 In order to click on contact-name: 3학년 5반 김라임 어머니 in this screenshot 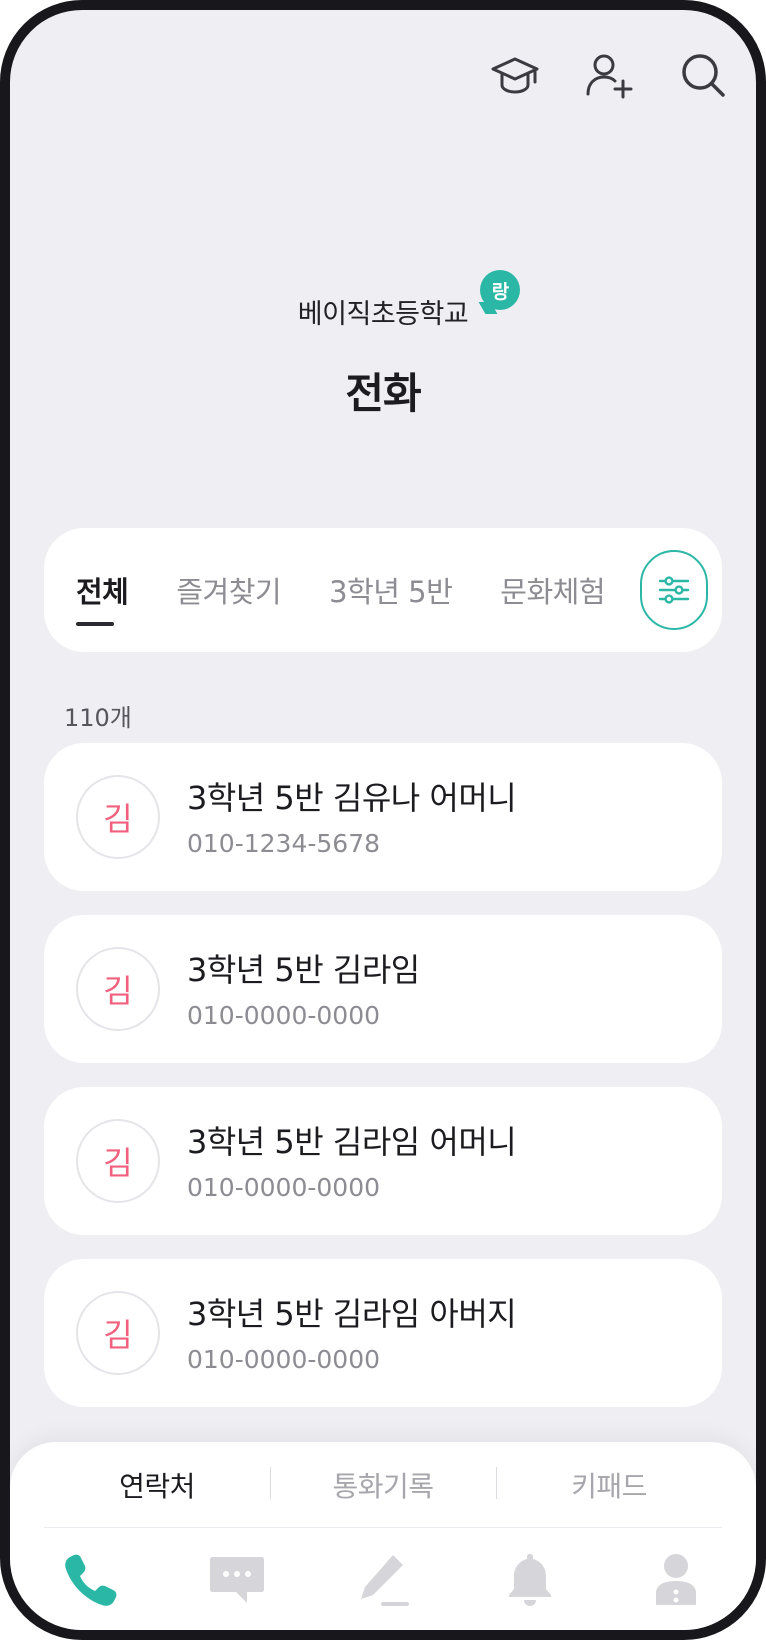, I will do `click(352, 1142)`.